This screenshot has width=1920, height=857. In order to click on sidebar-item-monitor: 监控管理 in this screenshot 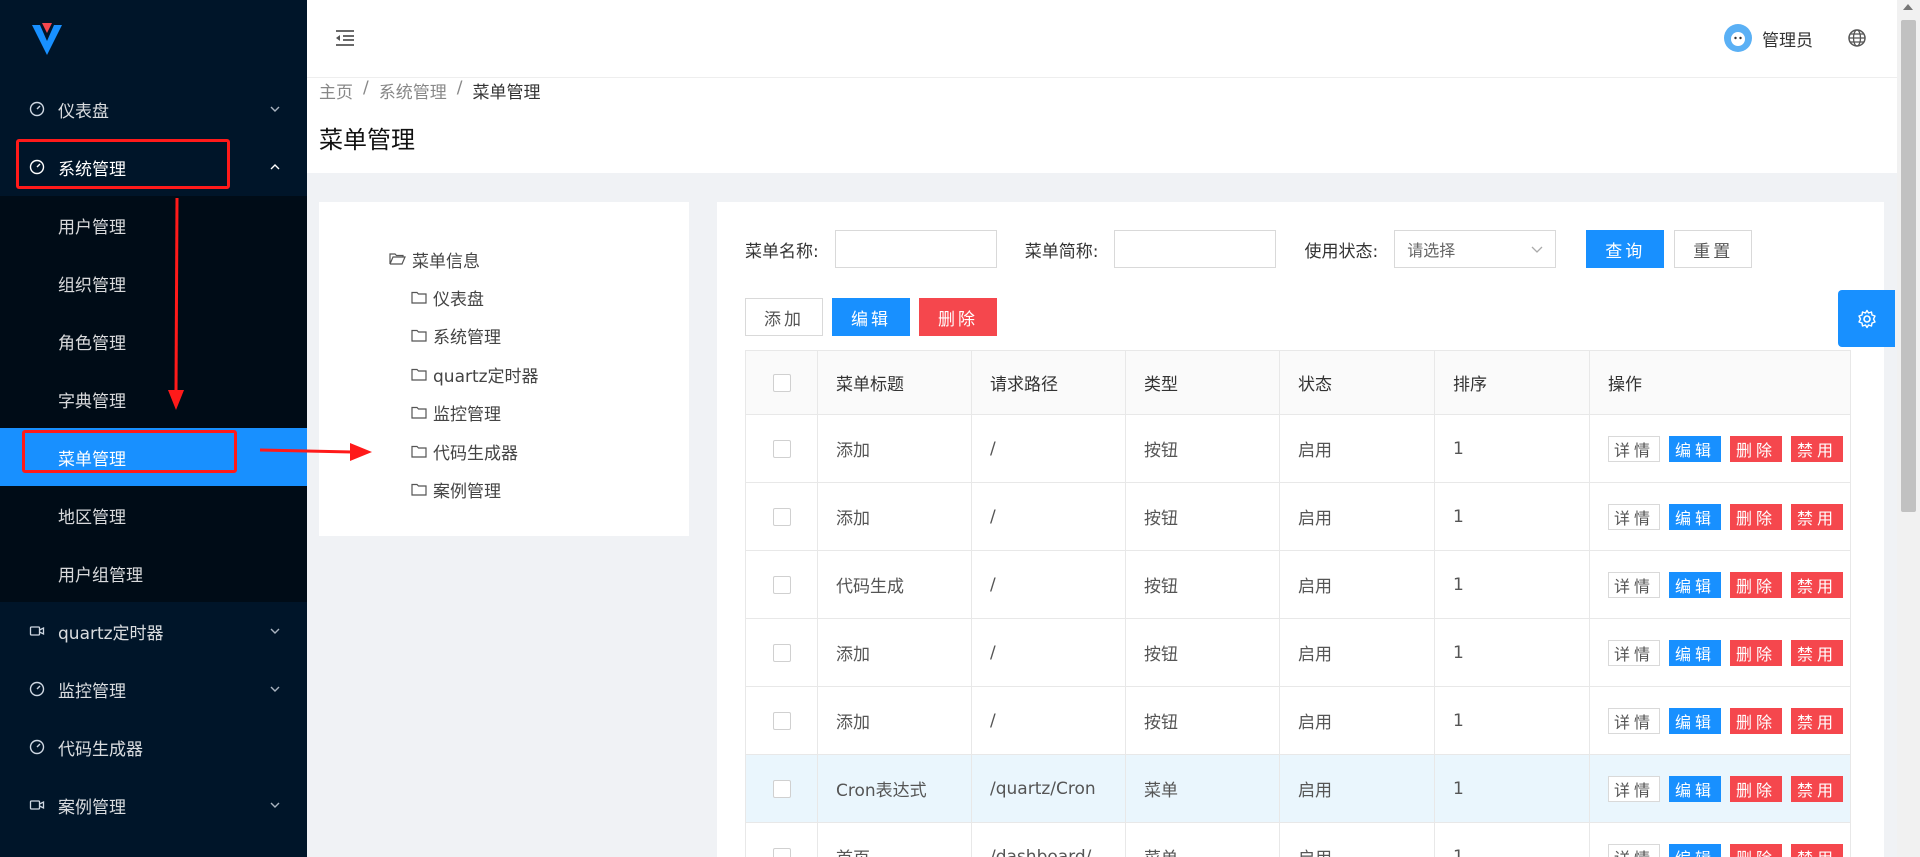, I will do `click(153, 689)`.